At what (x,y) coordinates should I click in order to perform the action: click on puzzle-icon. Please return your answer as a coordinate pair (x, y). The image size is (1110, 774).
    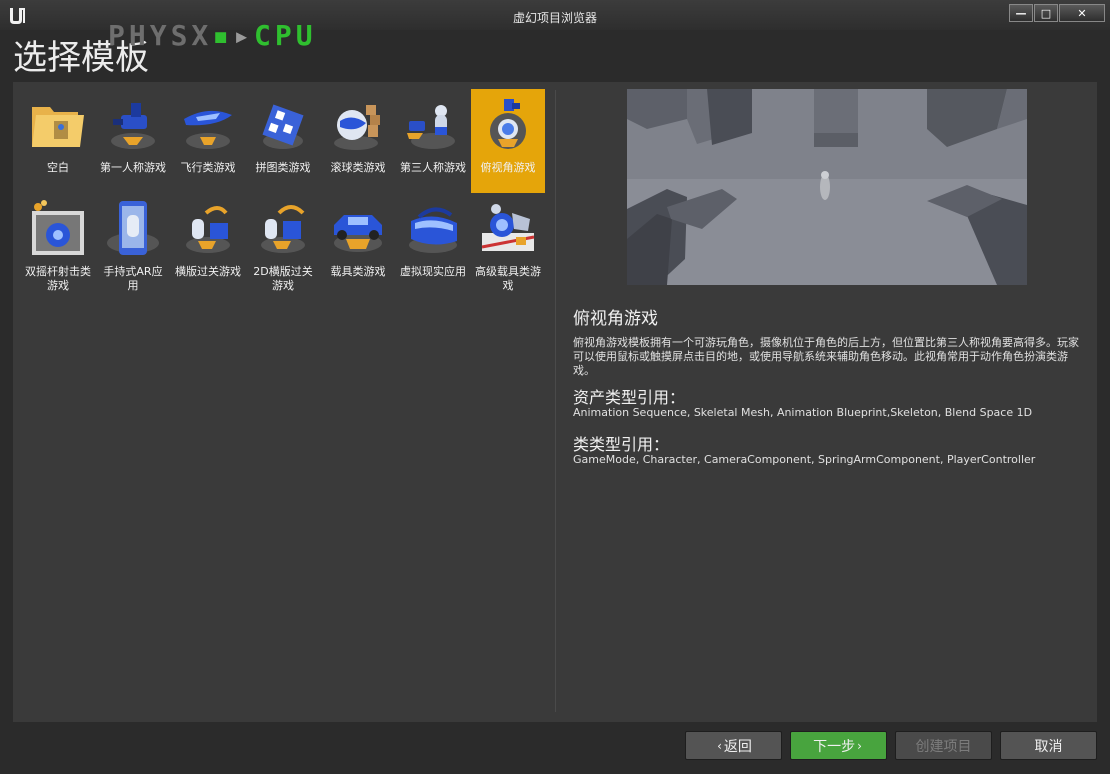
    Looking at the image, I should click on (283, 126).